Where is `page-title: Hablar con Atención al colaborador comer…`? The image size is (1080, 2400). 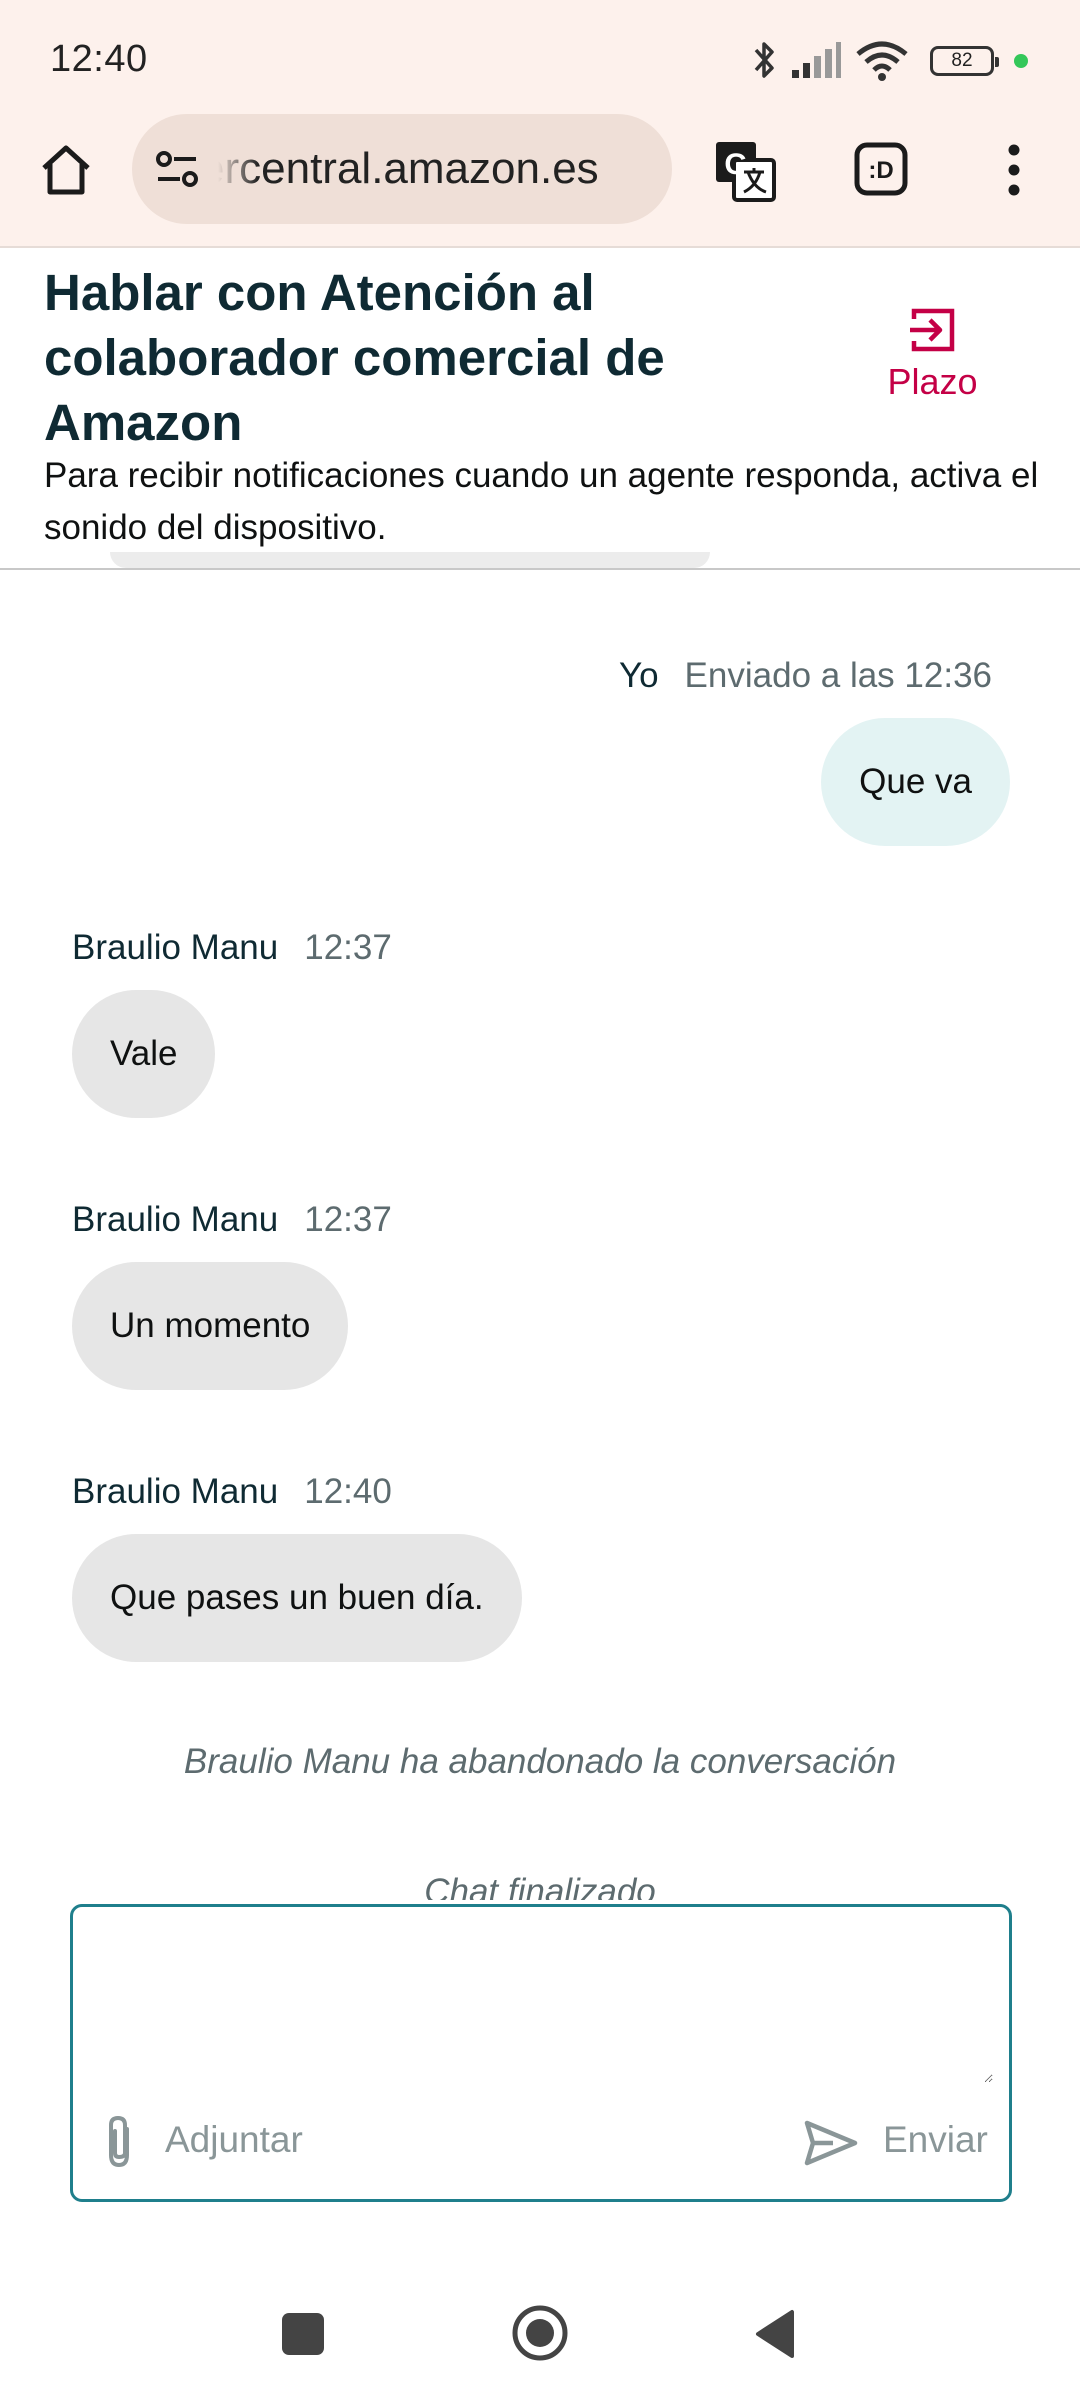 page-title: Hablar con Atención al colaborador comer… is located at coordinates (354, 357).